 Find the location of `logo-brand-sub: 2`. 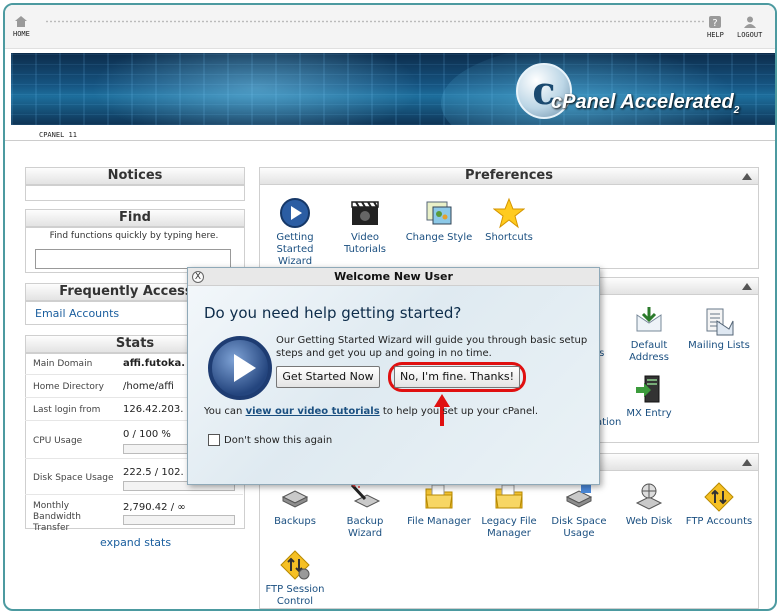

logo-brand-sub: 2 is located at coordinates (736, 110).